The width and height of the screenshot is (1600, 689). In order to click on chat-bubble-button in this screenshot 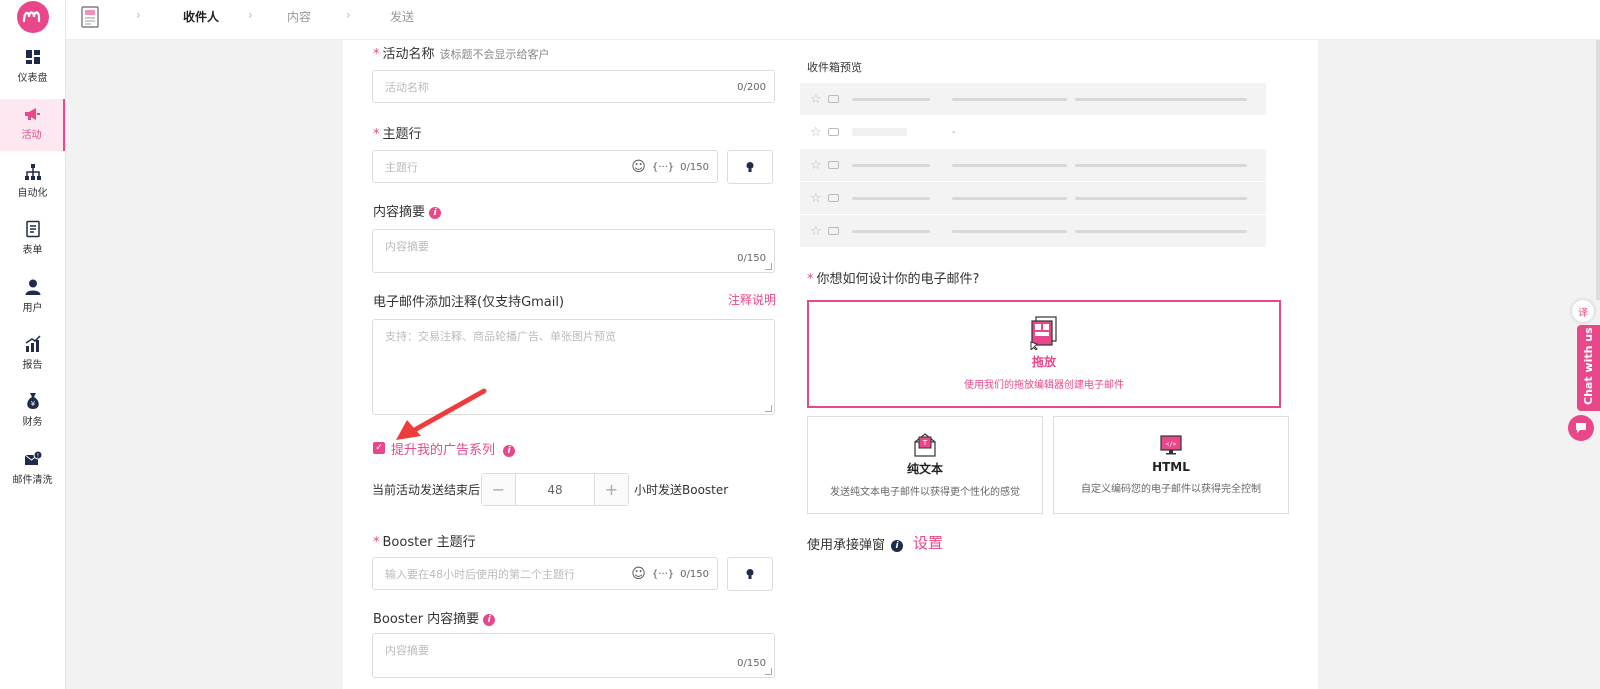, I will do `click(1581, 428)`.